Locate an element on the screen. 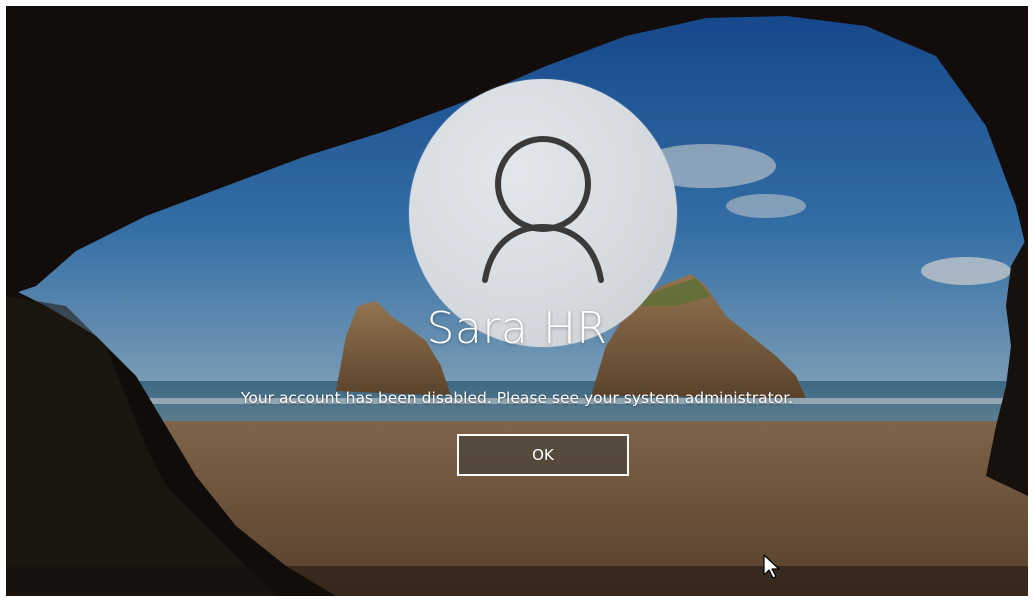 The height and width of the screenshot is (600, 1034). ok-button: OK is located at coordinates (543, 455).